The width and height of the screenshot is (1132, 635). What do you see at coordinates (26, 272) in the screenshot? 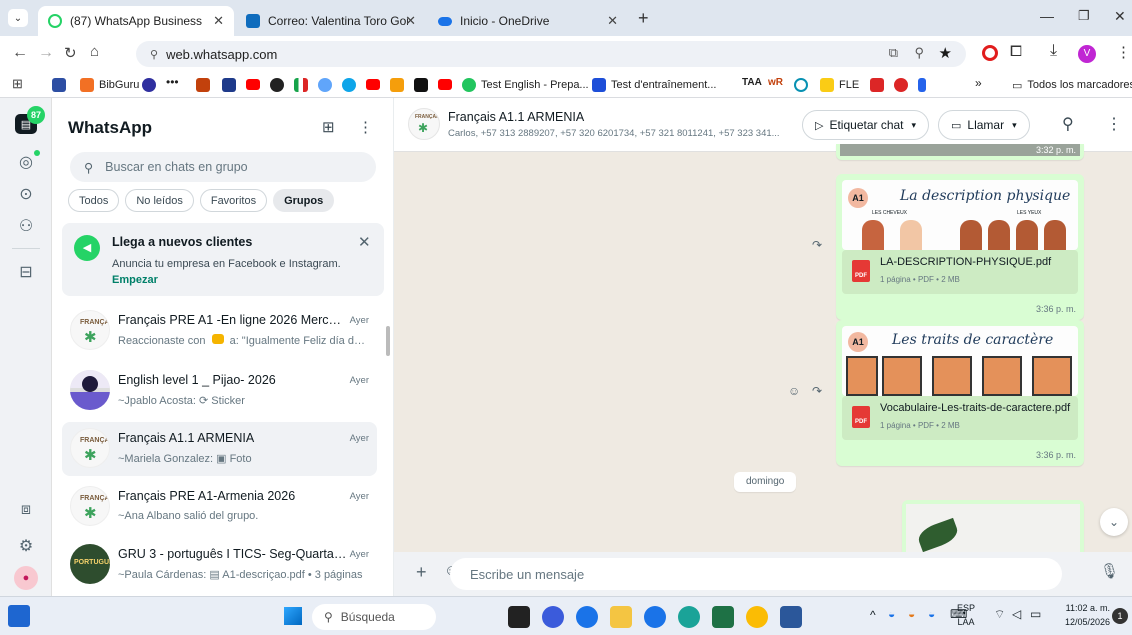
I see `catalog-icon: ⊟` at bounding box center [26, 272].